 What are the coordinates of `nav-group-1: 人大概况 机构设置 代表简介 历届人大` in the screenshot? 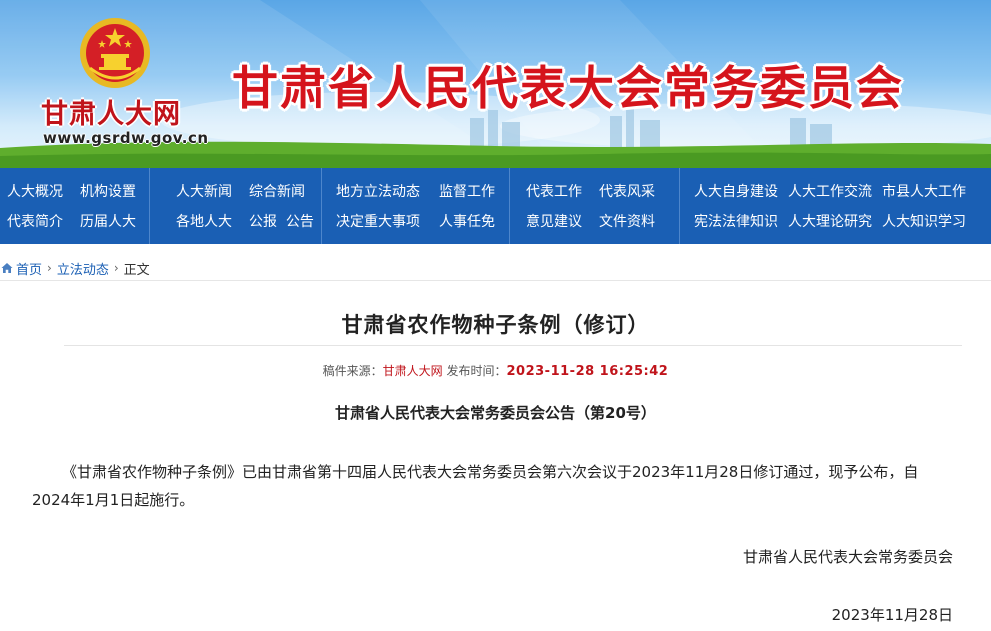 It's located at (75, 206).